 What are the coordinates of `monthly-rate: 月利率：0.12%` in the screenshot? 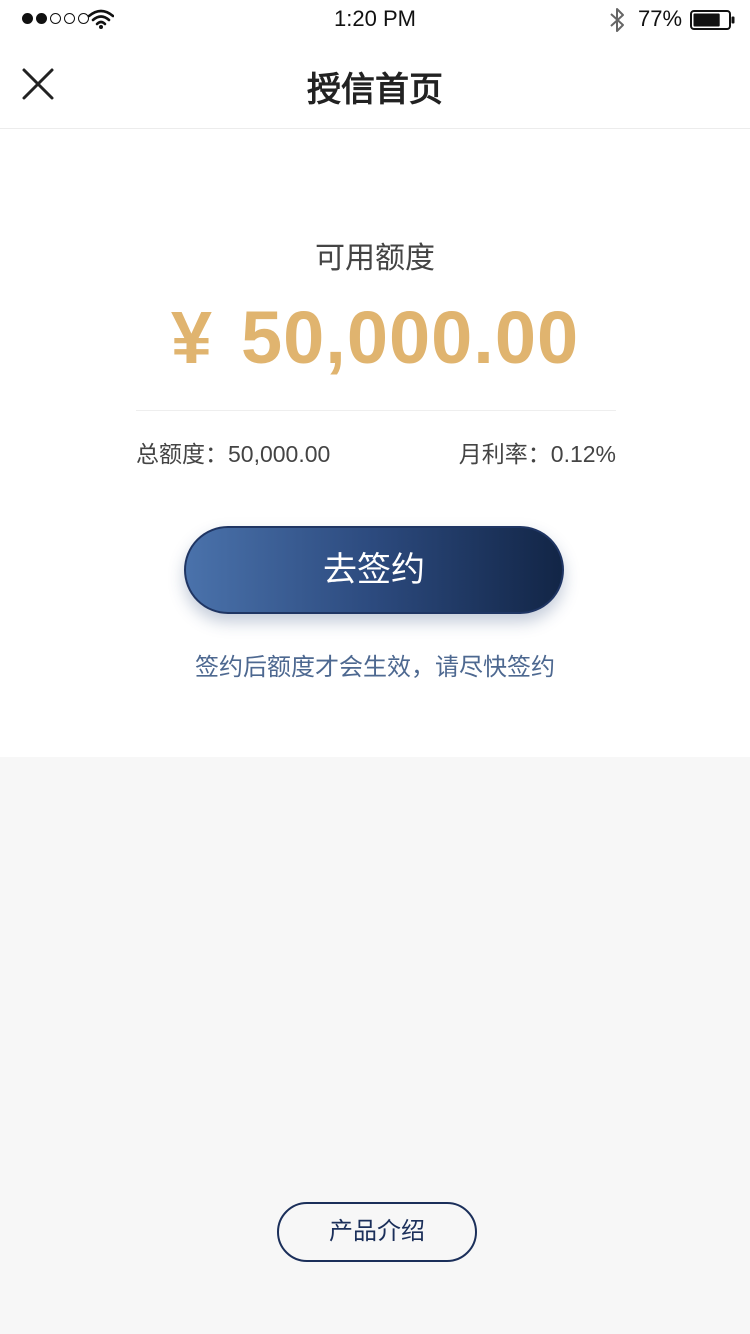 It's located at (537, 452).